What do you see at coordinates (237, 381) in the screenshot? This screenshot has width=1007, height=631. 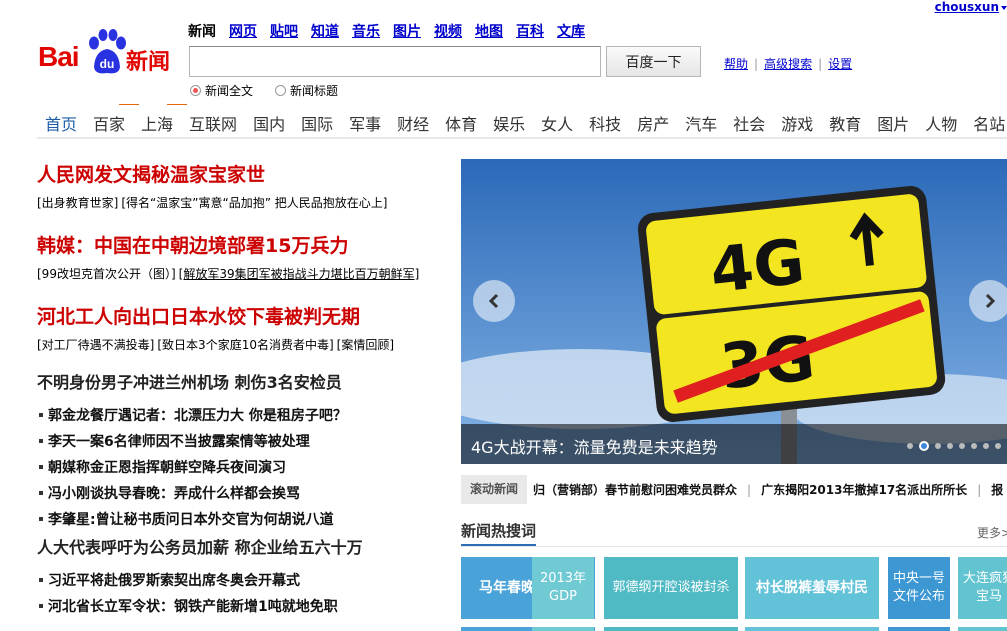 I see `section-title: 不明身份男子冲进兰州机场 刺伤3名安检员` at bounding box center [237, 381].